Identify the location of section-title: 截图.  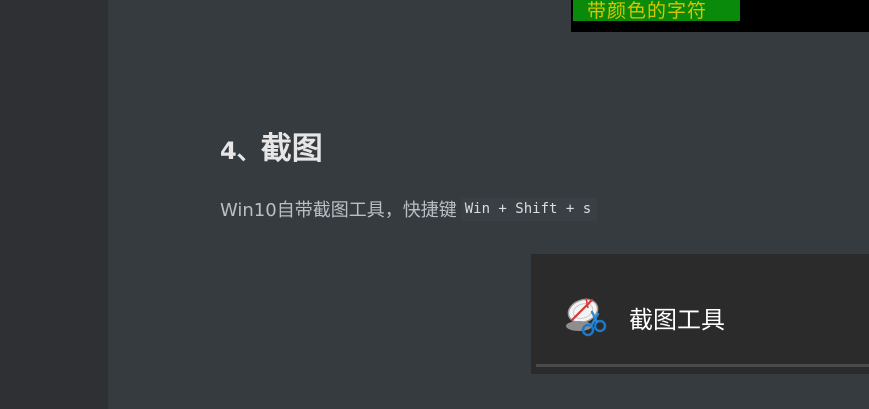
(291, 149).